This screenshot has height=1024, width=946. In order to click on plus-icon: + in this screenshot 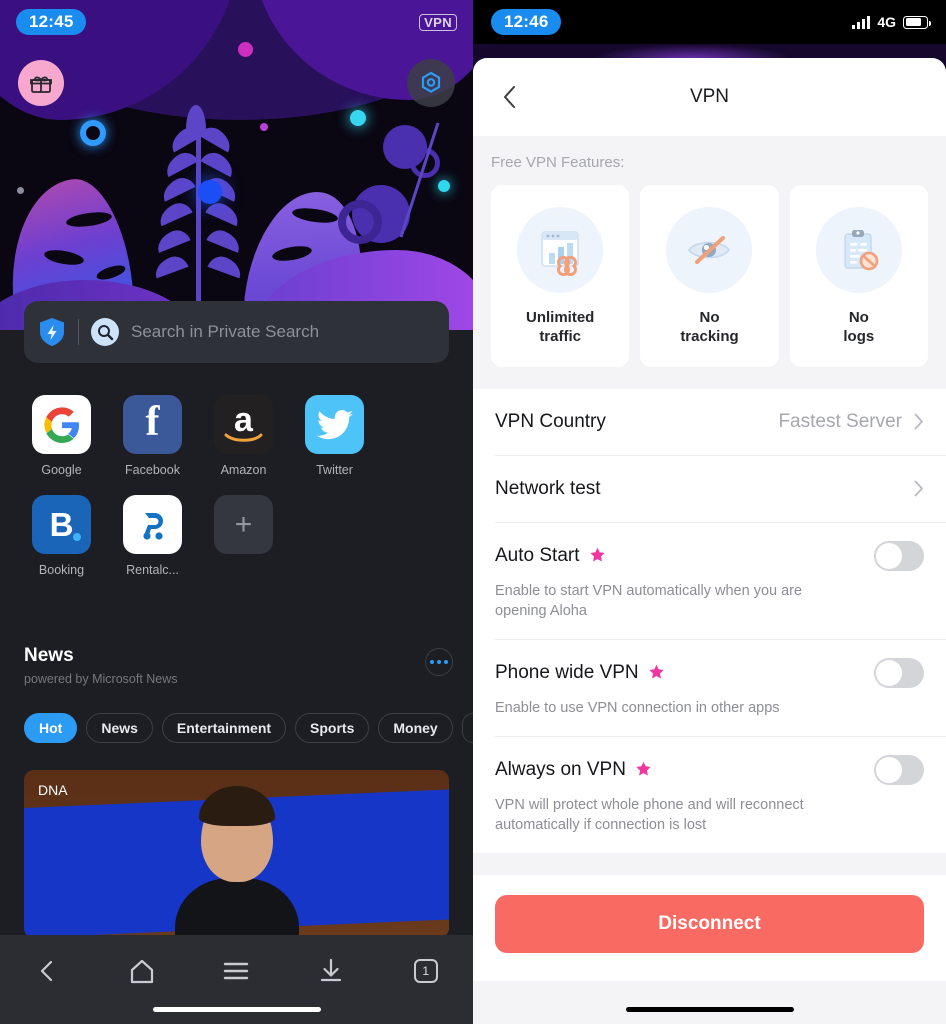, I will do `click(243, 524)`.